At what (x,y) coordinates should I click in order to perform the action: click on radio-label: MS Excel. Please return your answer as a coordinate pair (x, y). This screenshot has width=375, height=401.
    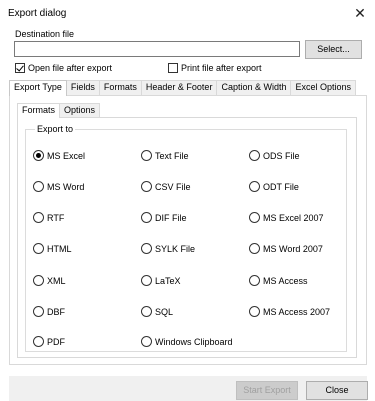
    Looking at the image, I should click on (66, 155).